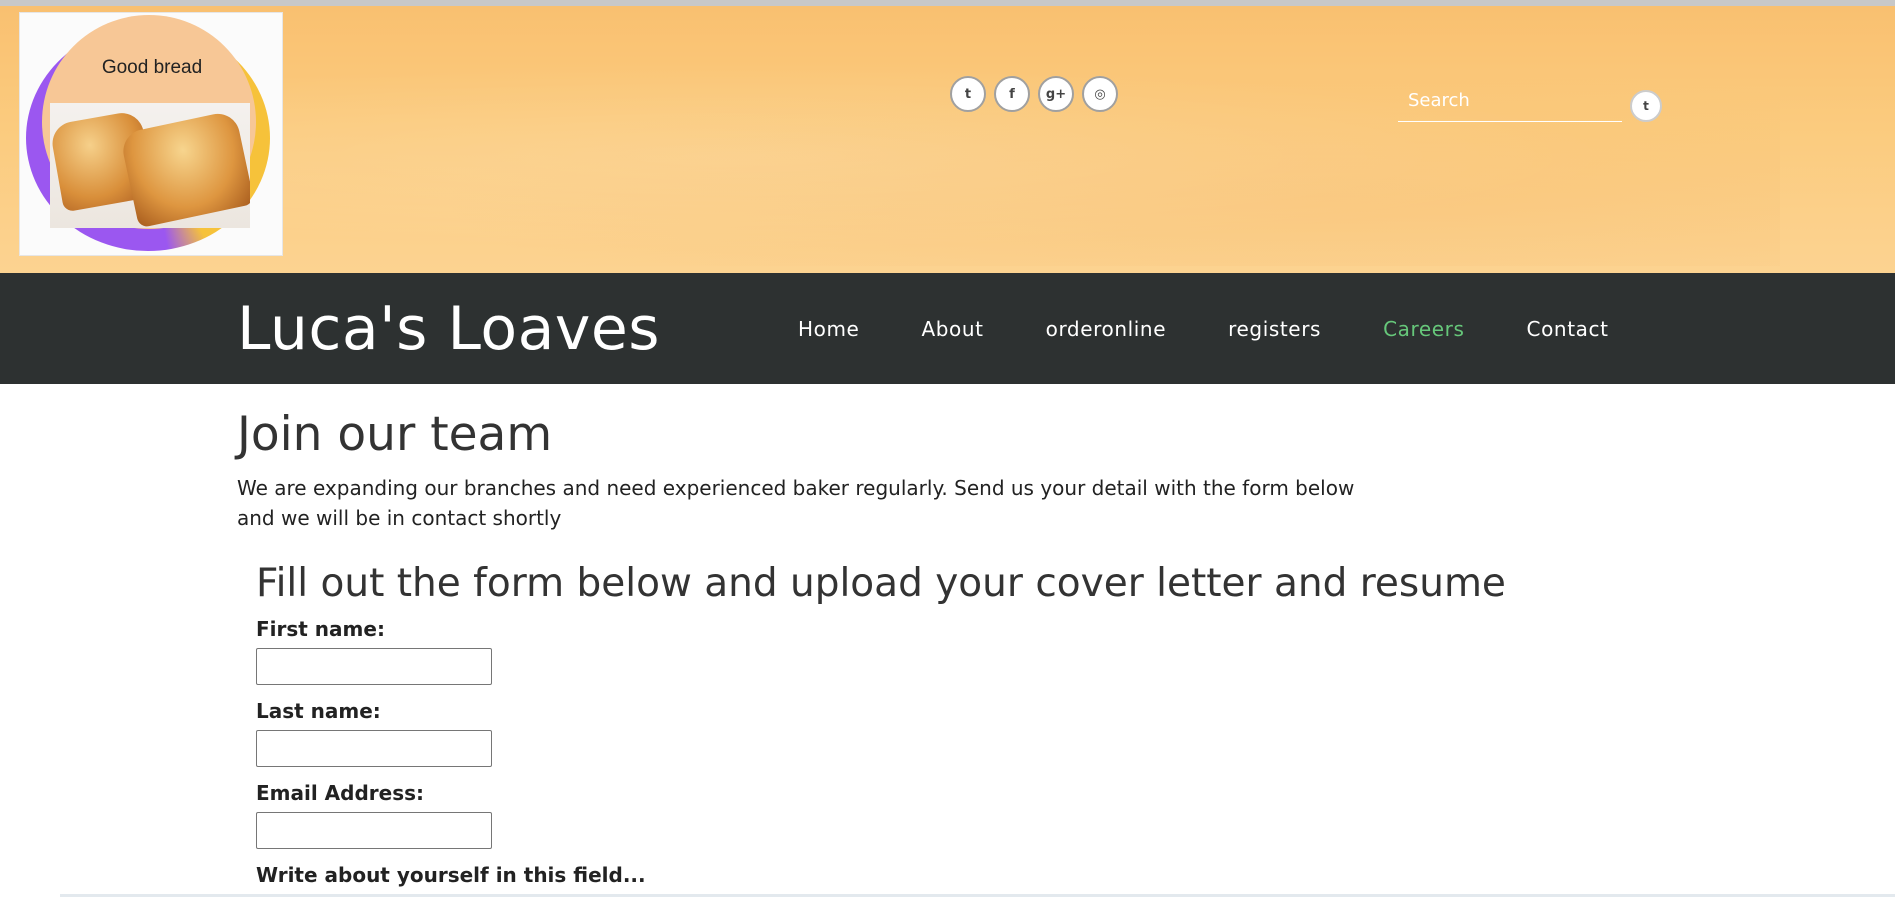 The width and height of the screenshot is (1895, 897). Describe the element at coordinates (150, 165) in the screenshot. I see `bread-image` at that location.